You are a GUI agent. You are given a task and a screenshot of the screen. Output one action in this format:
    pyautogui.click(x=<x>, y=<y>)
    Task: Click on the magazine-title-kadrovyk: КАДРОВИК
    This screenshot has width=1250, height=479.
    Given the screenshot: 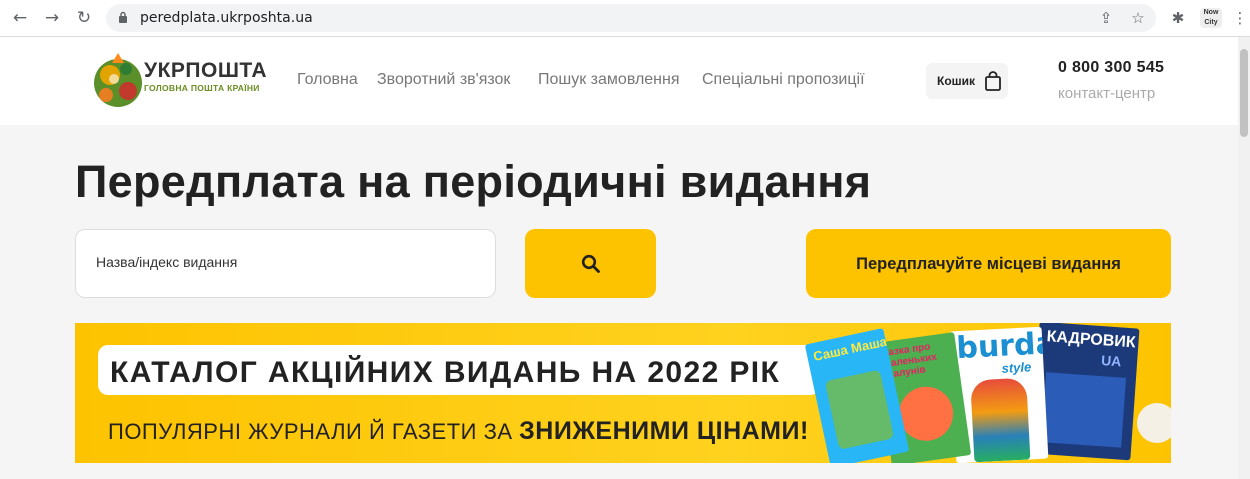 What is the action you would take?
    pyautogui.click(x=1091, y=340)
    